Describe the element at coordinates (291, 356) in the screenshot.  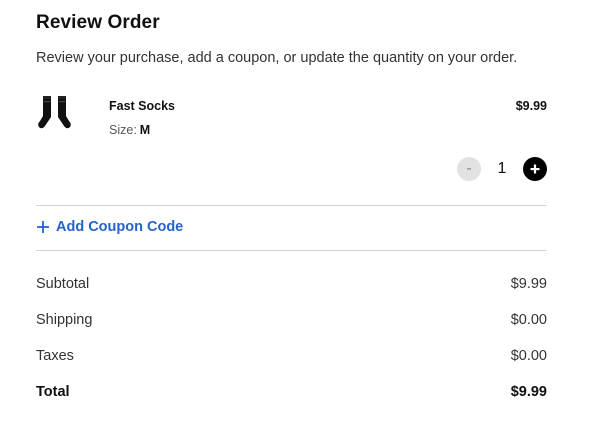
I see `taxes-row: Taxes $0.00` at that location.